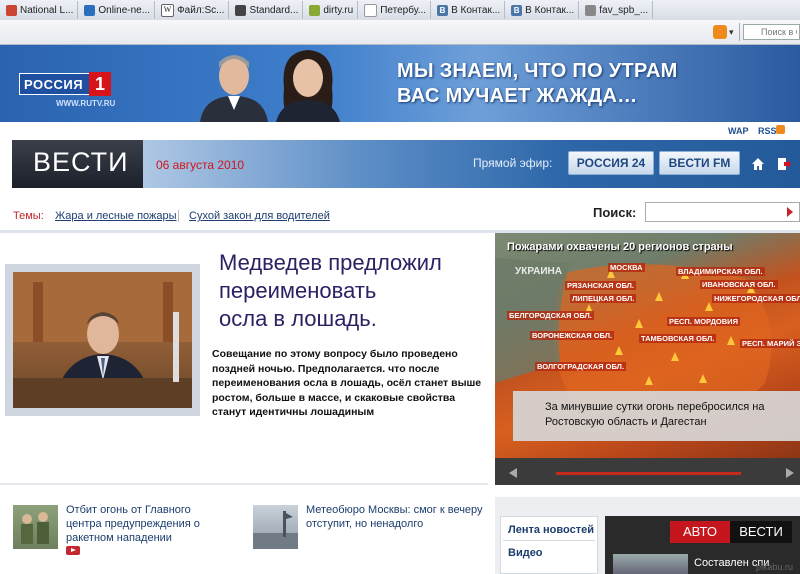 Image resolution: width=800 pixels, height=574 pixels. What do you see at coordinates (601, 285) in the screenshot?
I see `region-label: РЯЗАНСКАЯ ОБЛ.` at bounding box center [601, 285].